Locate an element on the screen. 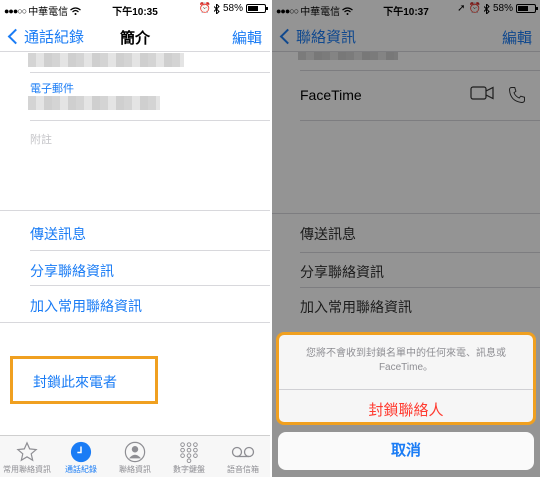  redacted-email is located at coordinates (94, 103).